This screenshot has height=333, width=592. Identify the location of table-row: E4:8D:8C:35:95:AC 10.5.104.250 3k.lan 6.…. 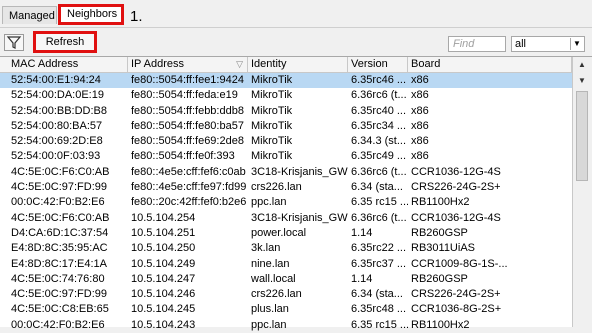
(286, 248).